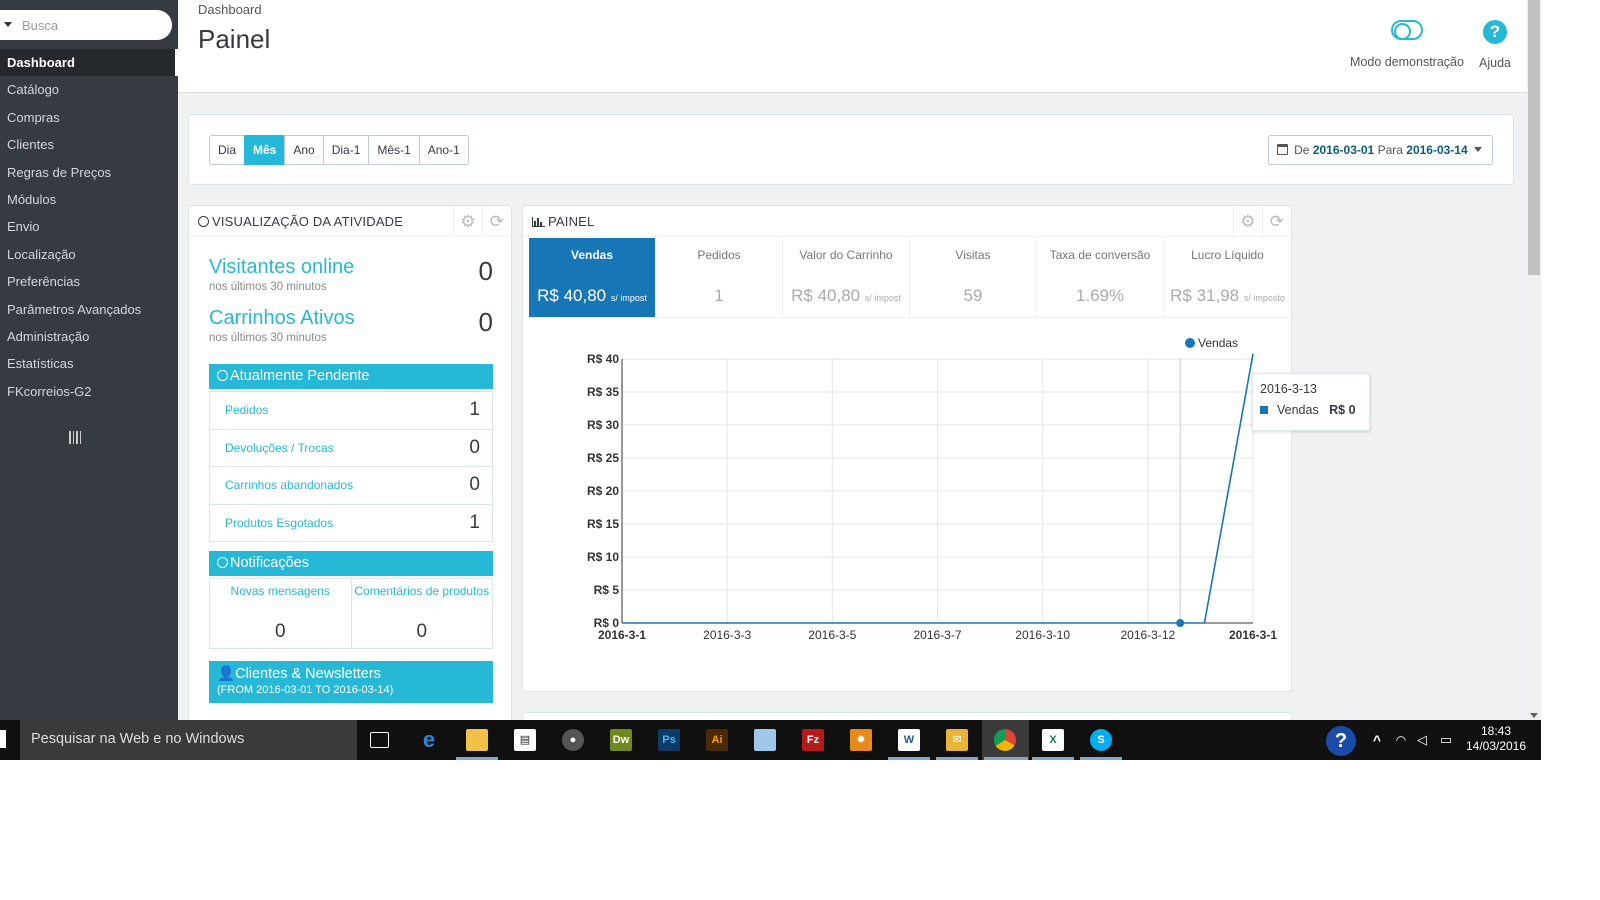 This screenshot has height=900, width=1600. I want to click on pending-label: Pedidos, so click(246, 410).